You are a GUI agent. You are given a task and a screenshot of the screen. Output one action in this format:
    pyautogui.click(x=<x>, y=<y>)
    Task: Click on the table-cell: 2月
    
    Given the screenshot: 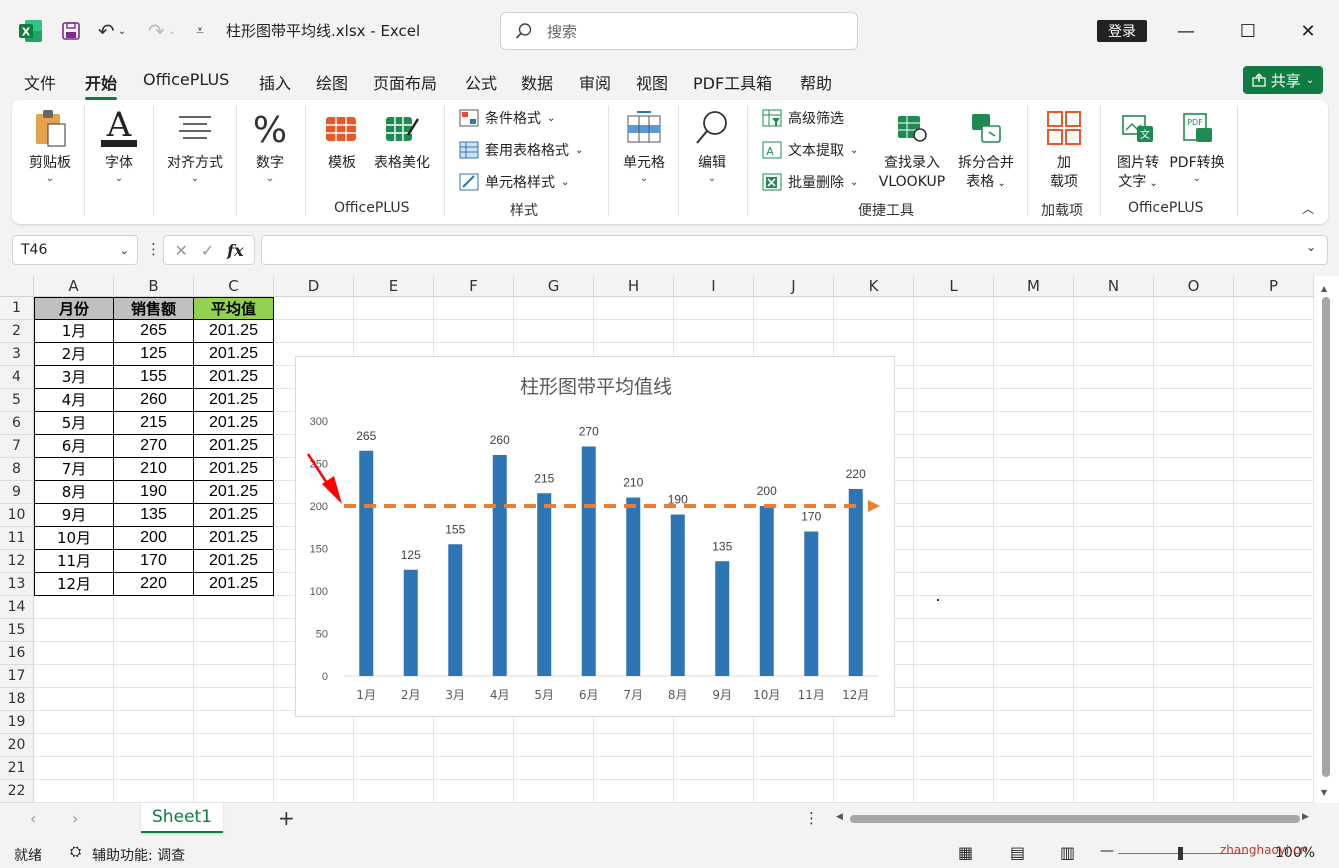 What is the action you would take?
    pyautogui.click(x=74, y=354)
    